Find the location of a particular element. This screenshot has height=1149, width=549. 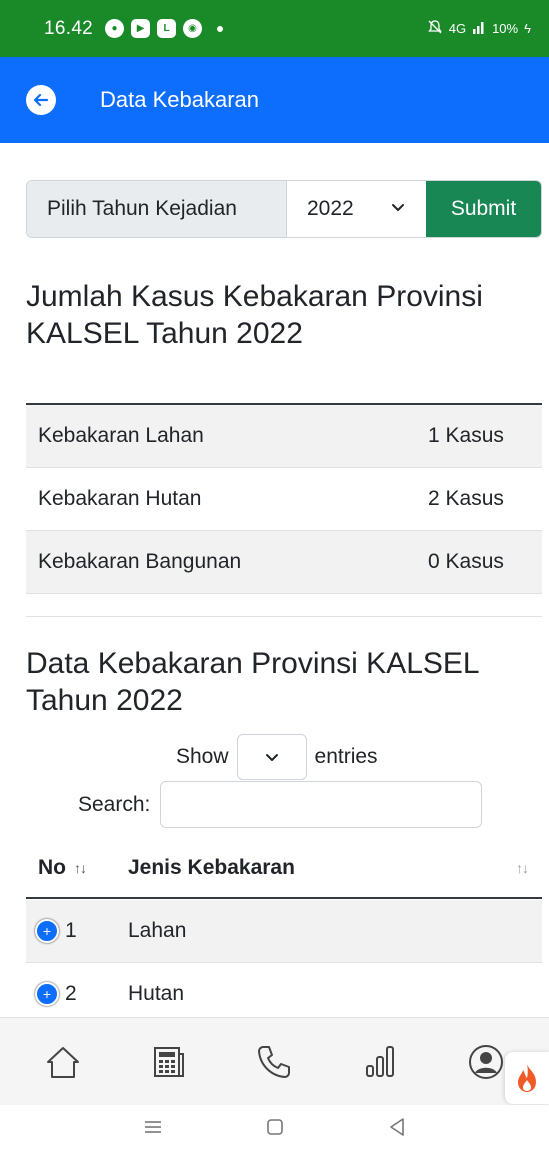

more-notifications-icon is located at coordinates (220, 28).